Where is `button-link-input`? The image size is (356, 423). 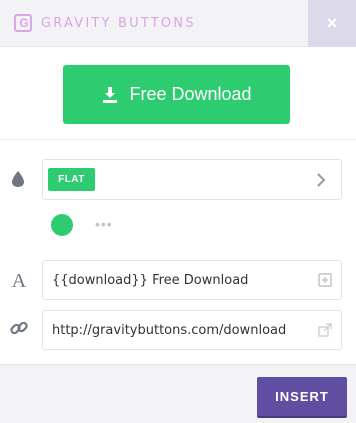 button-link-input is located at coordinates (178, 330).